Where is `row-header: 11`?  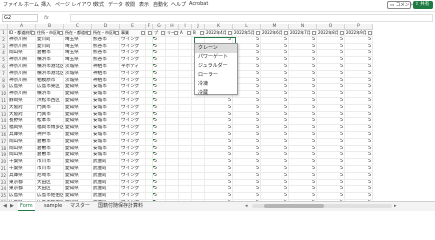 row-header: 11 is located at coordinates (4, 101).